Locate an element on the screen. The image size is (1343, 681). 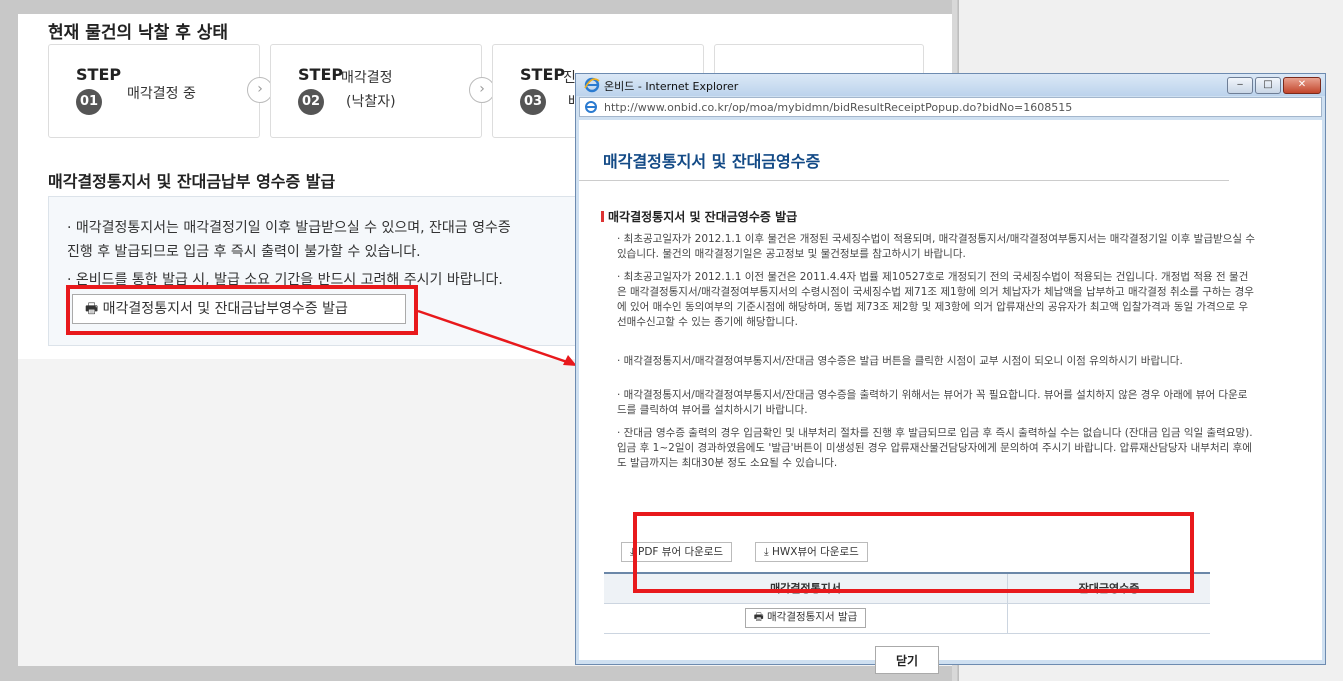
status-section-title: 현재 물건의 낙찰 후 상태 is located at coordinates (138, 33).